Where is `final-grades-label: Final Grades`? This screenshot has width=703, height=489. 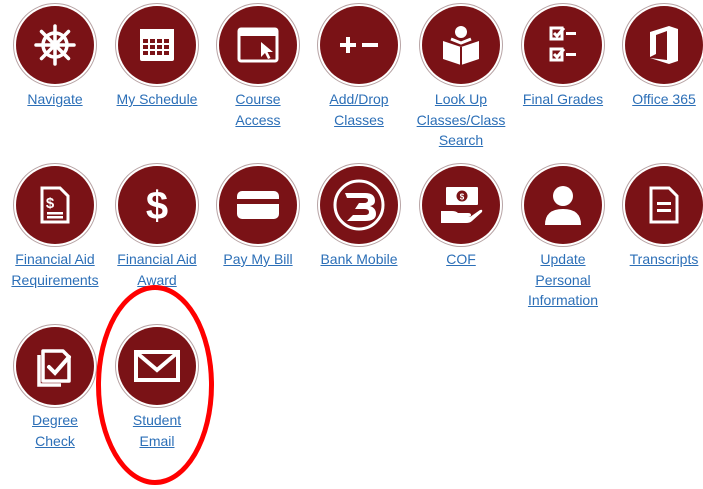
final-grades-label: Final Grades is located at coordinates (563, 99).